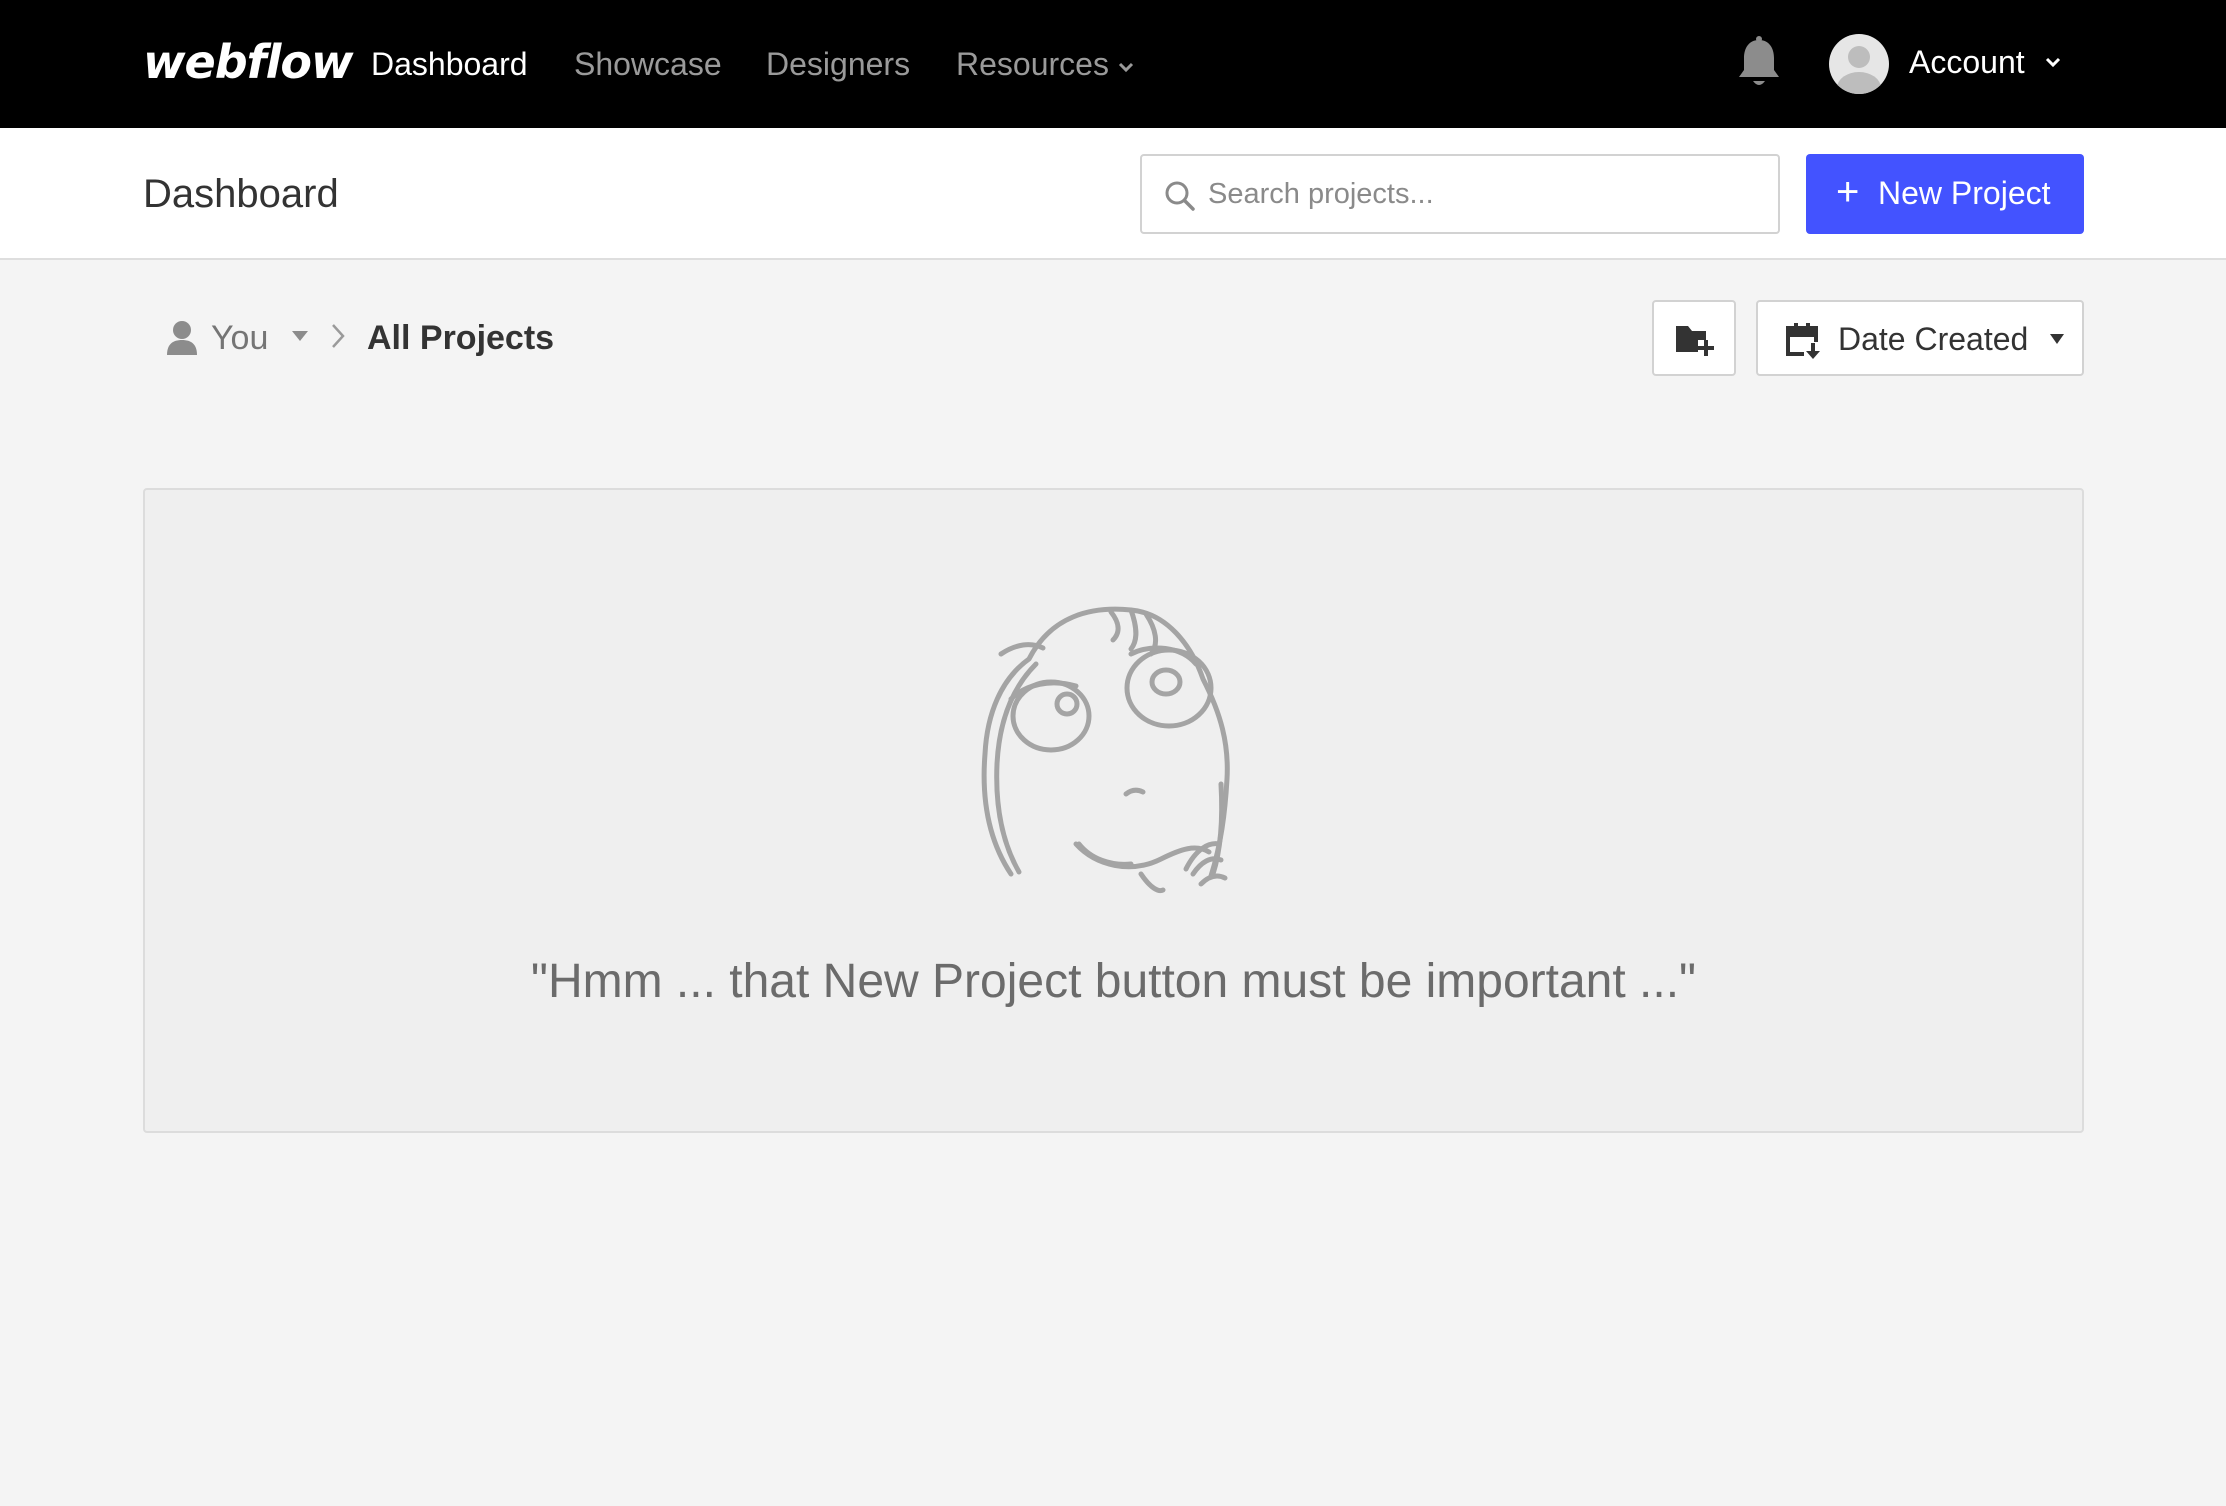 This screenshot has width=2226, height=1506. I want to click on search-icon, so click(1180, 196).